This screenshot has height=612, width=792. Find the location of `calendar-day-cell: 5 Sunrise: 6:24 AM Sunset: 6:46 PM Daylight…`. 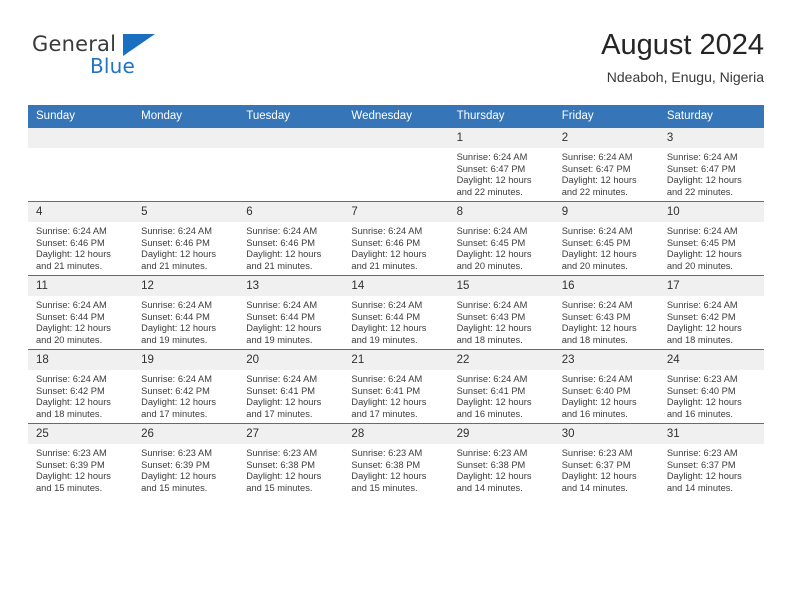

calendar-day-cell: 5 Sunrise: 6:24 AM Sunset: 6:46 PM Daylight… is located at coordinates (186, 238).